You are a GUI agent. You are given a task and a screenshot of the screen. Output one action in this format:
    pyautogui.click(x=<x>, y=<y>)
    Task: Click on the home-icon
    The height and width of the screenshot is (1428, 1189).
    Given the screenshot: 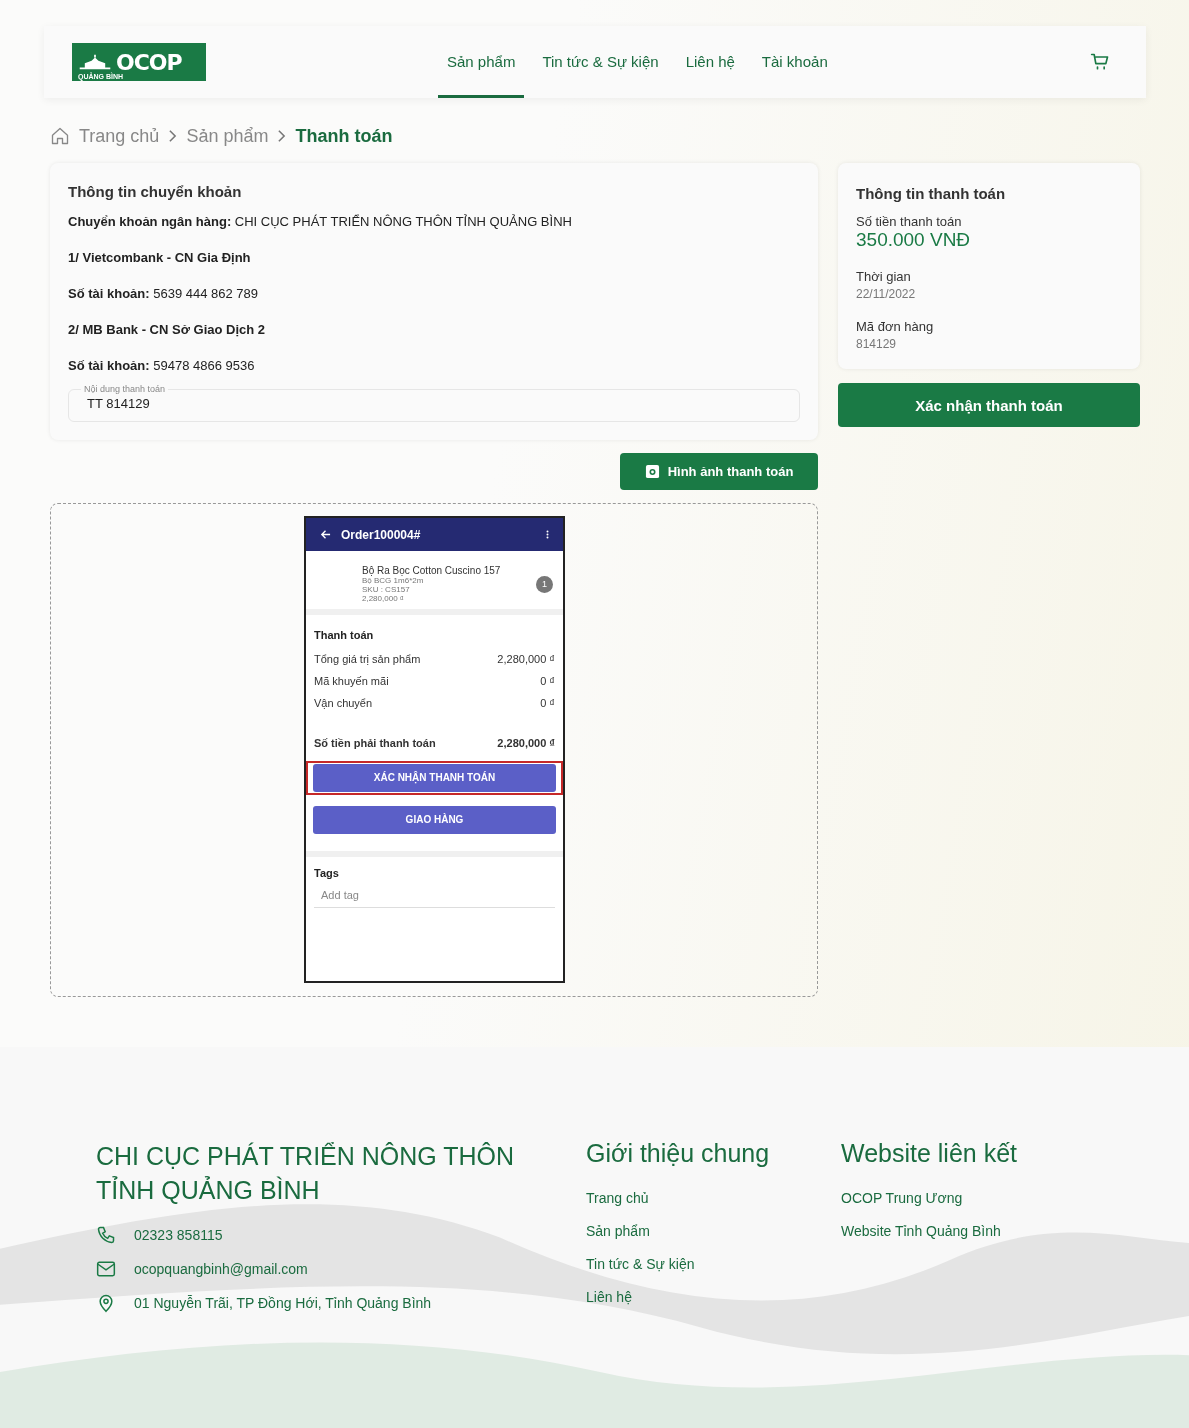 What is the action you would take?
    pyautogui.click(x=60, y=136)
    